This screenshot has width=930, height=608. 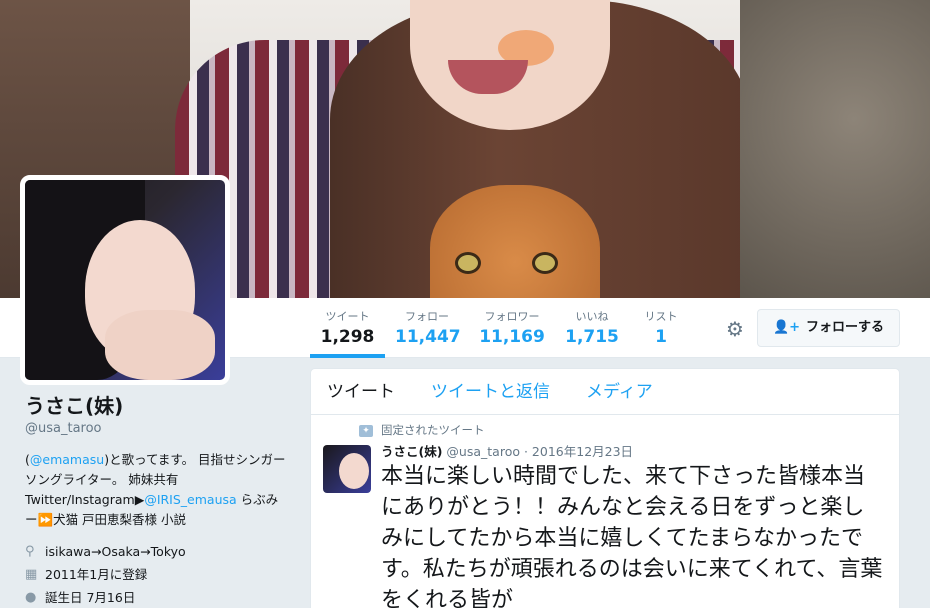 What do you see at coordinates (592, 337) in the screenshot?
I see `stat-value: 1,715` at bounding box center [592, 337].